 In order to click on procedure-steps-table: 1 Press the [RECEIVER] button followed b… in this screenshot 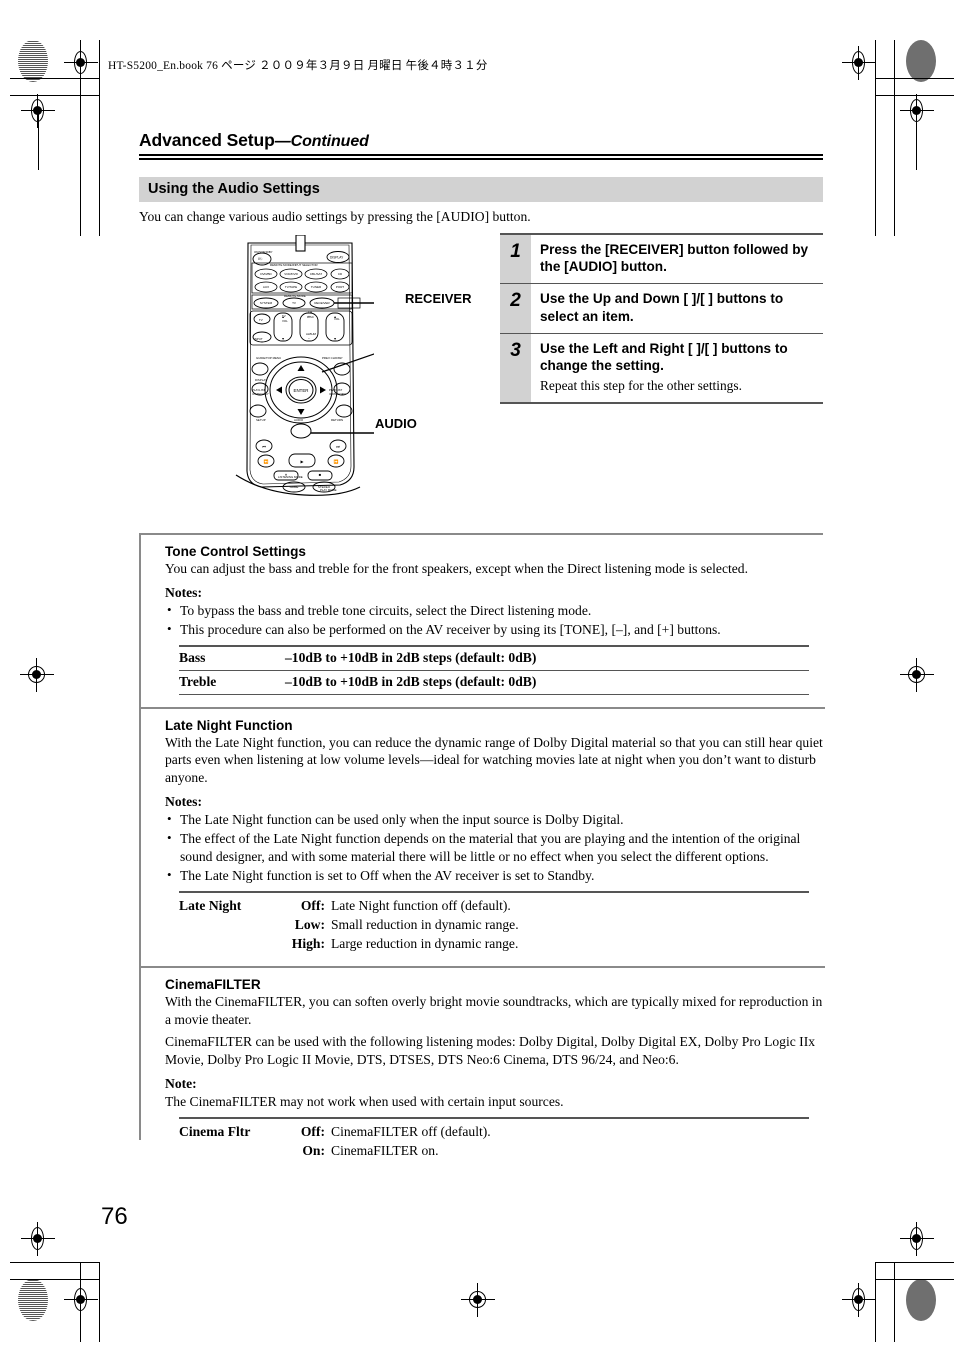, I will do `click(661, 318)`.